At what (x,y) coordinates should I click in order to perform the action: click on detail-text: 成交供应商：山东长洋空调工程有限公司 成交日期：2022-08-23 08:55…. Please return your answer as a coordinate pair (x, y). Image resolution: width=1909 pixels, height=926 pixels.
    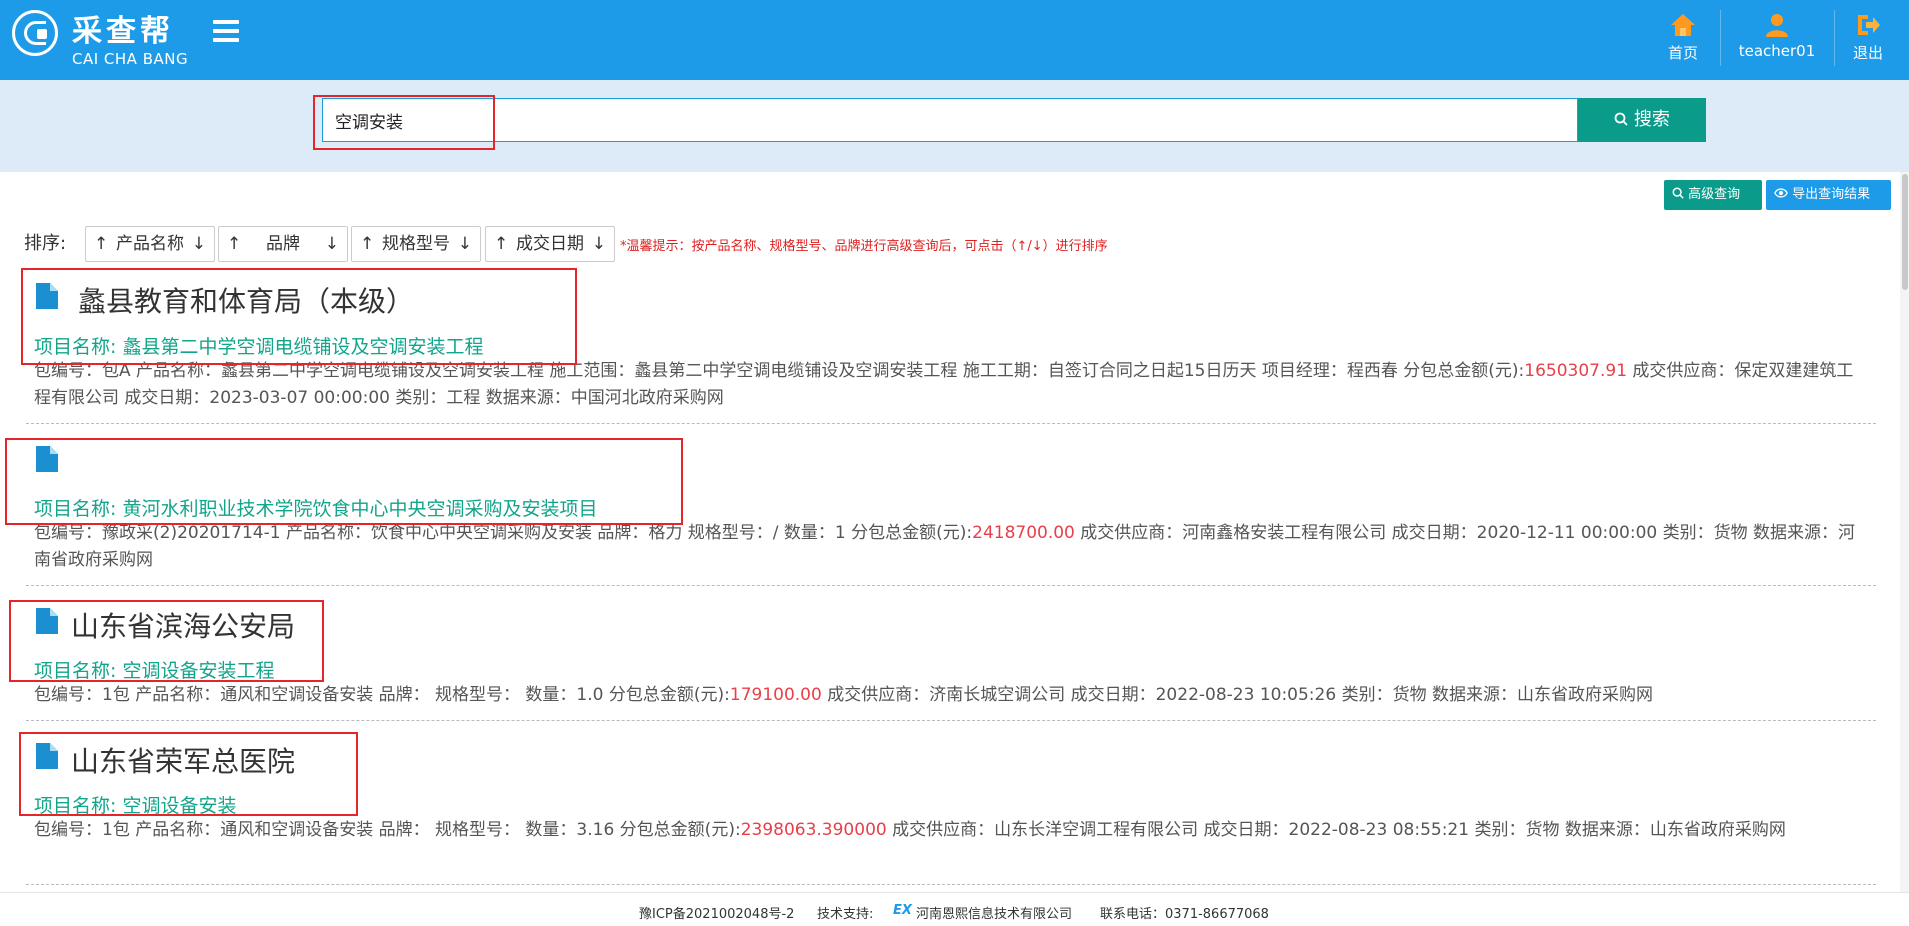
    Looking at the image, I should click on (1336, 830).